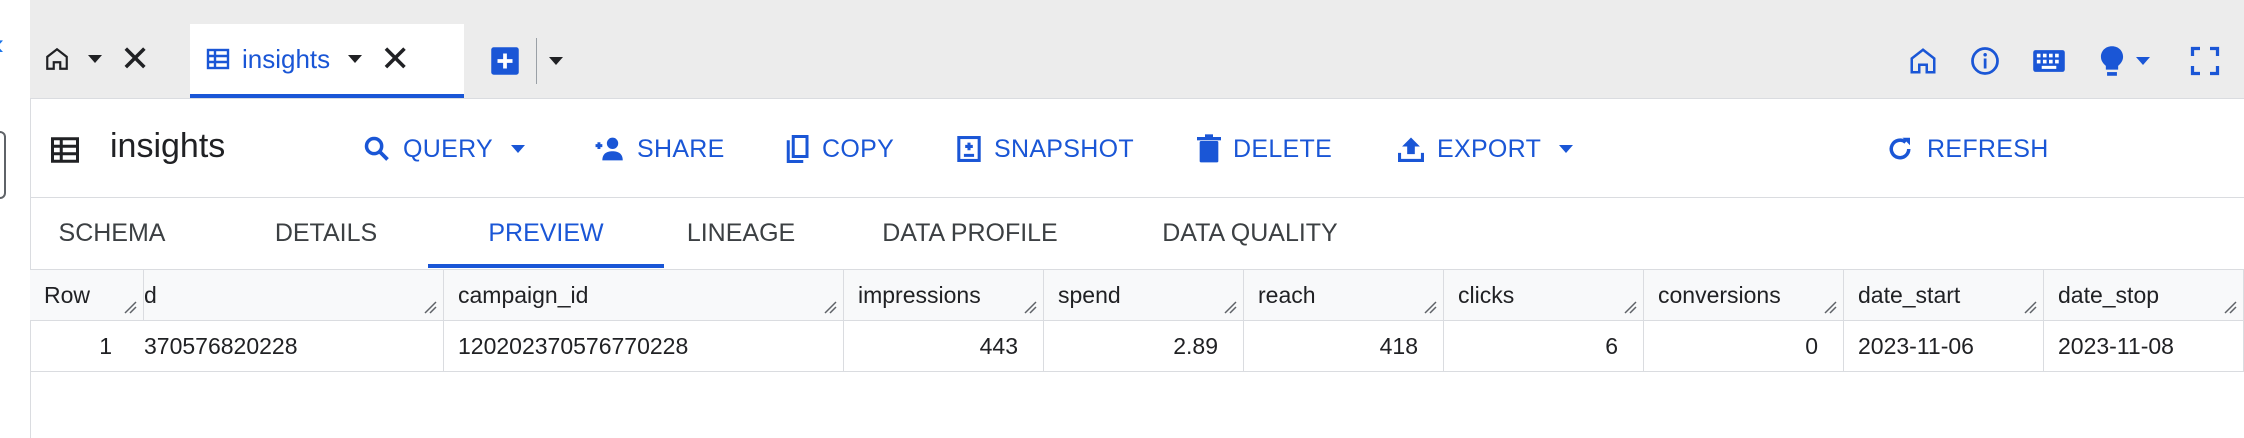 The image size is (2244, 438). I want to click on tab-insights: insights ✕, so click(327, 61).